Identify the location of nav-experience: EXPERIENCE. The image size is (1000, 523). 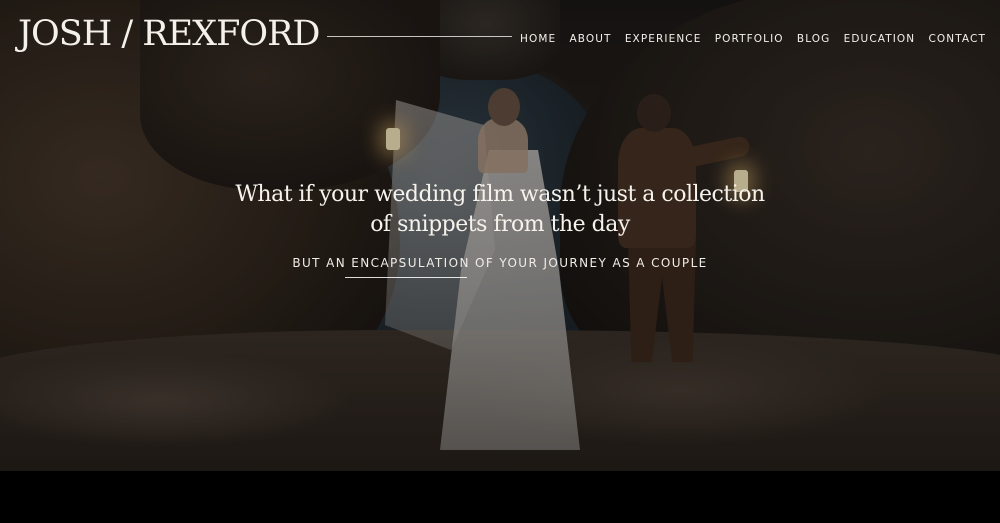
(663, 39).